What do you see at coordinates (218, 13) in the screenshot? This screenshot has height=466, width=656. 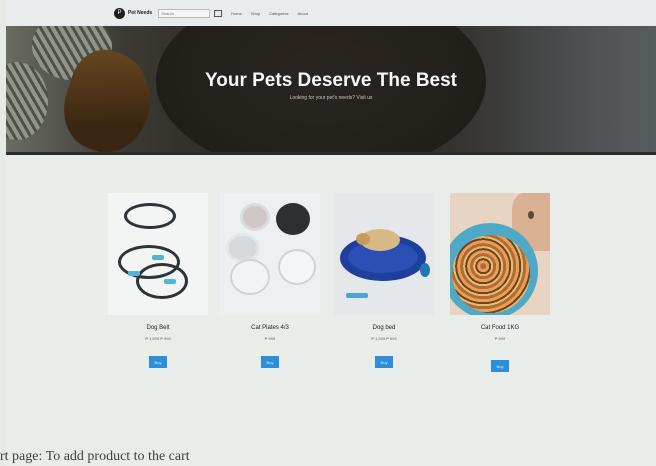 I see `cart-icon` at bounding box center [218, 13].